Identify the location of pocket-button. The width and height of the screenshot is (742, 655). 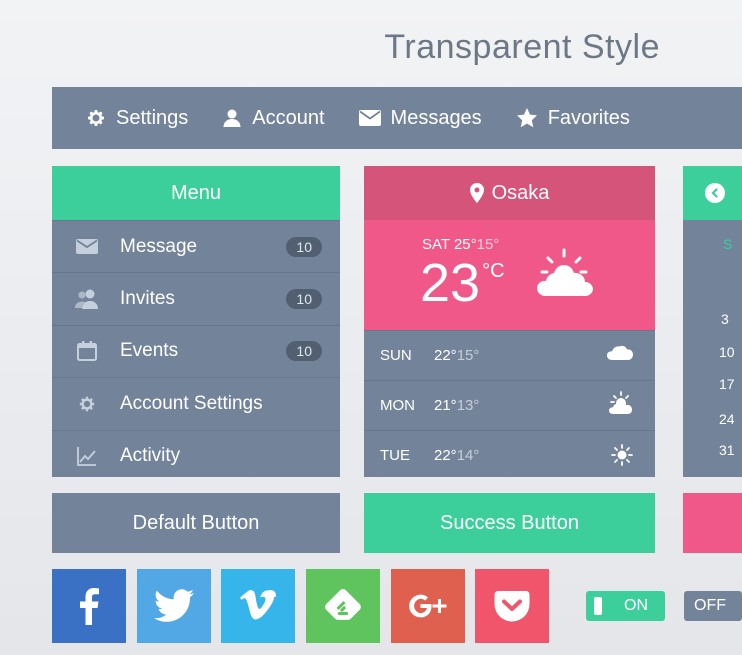
(512, 606).